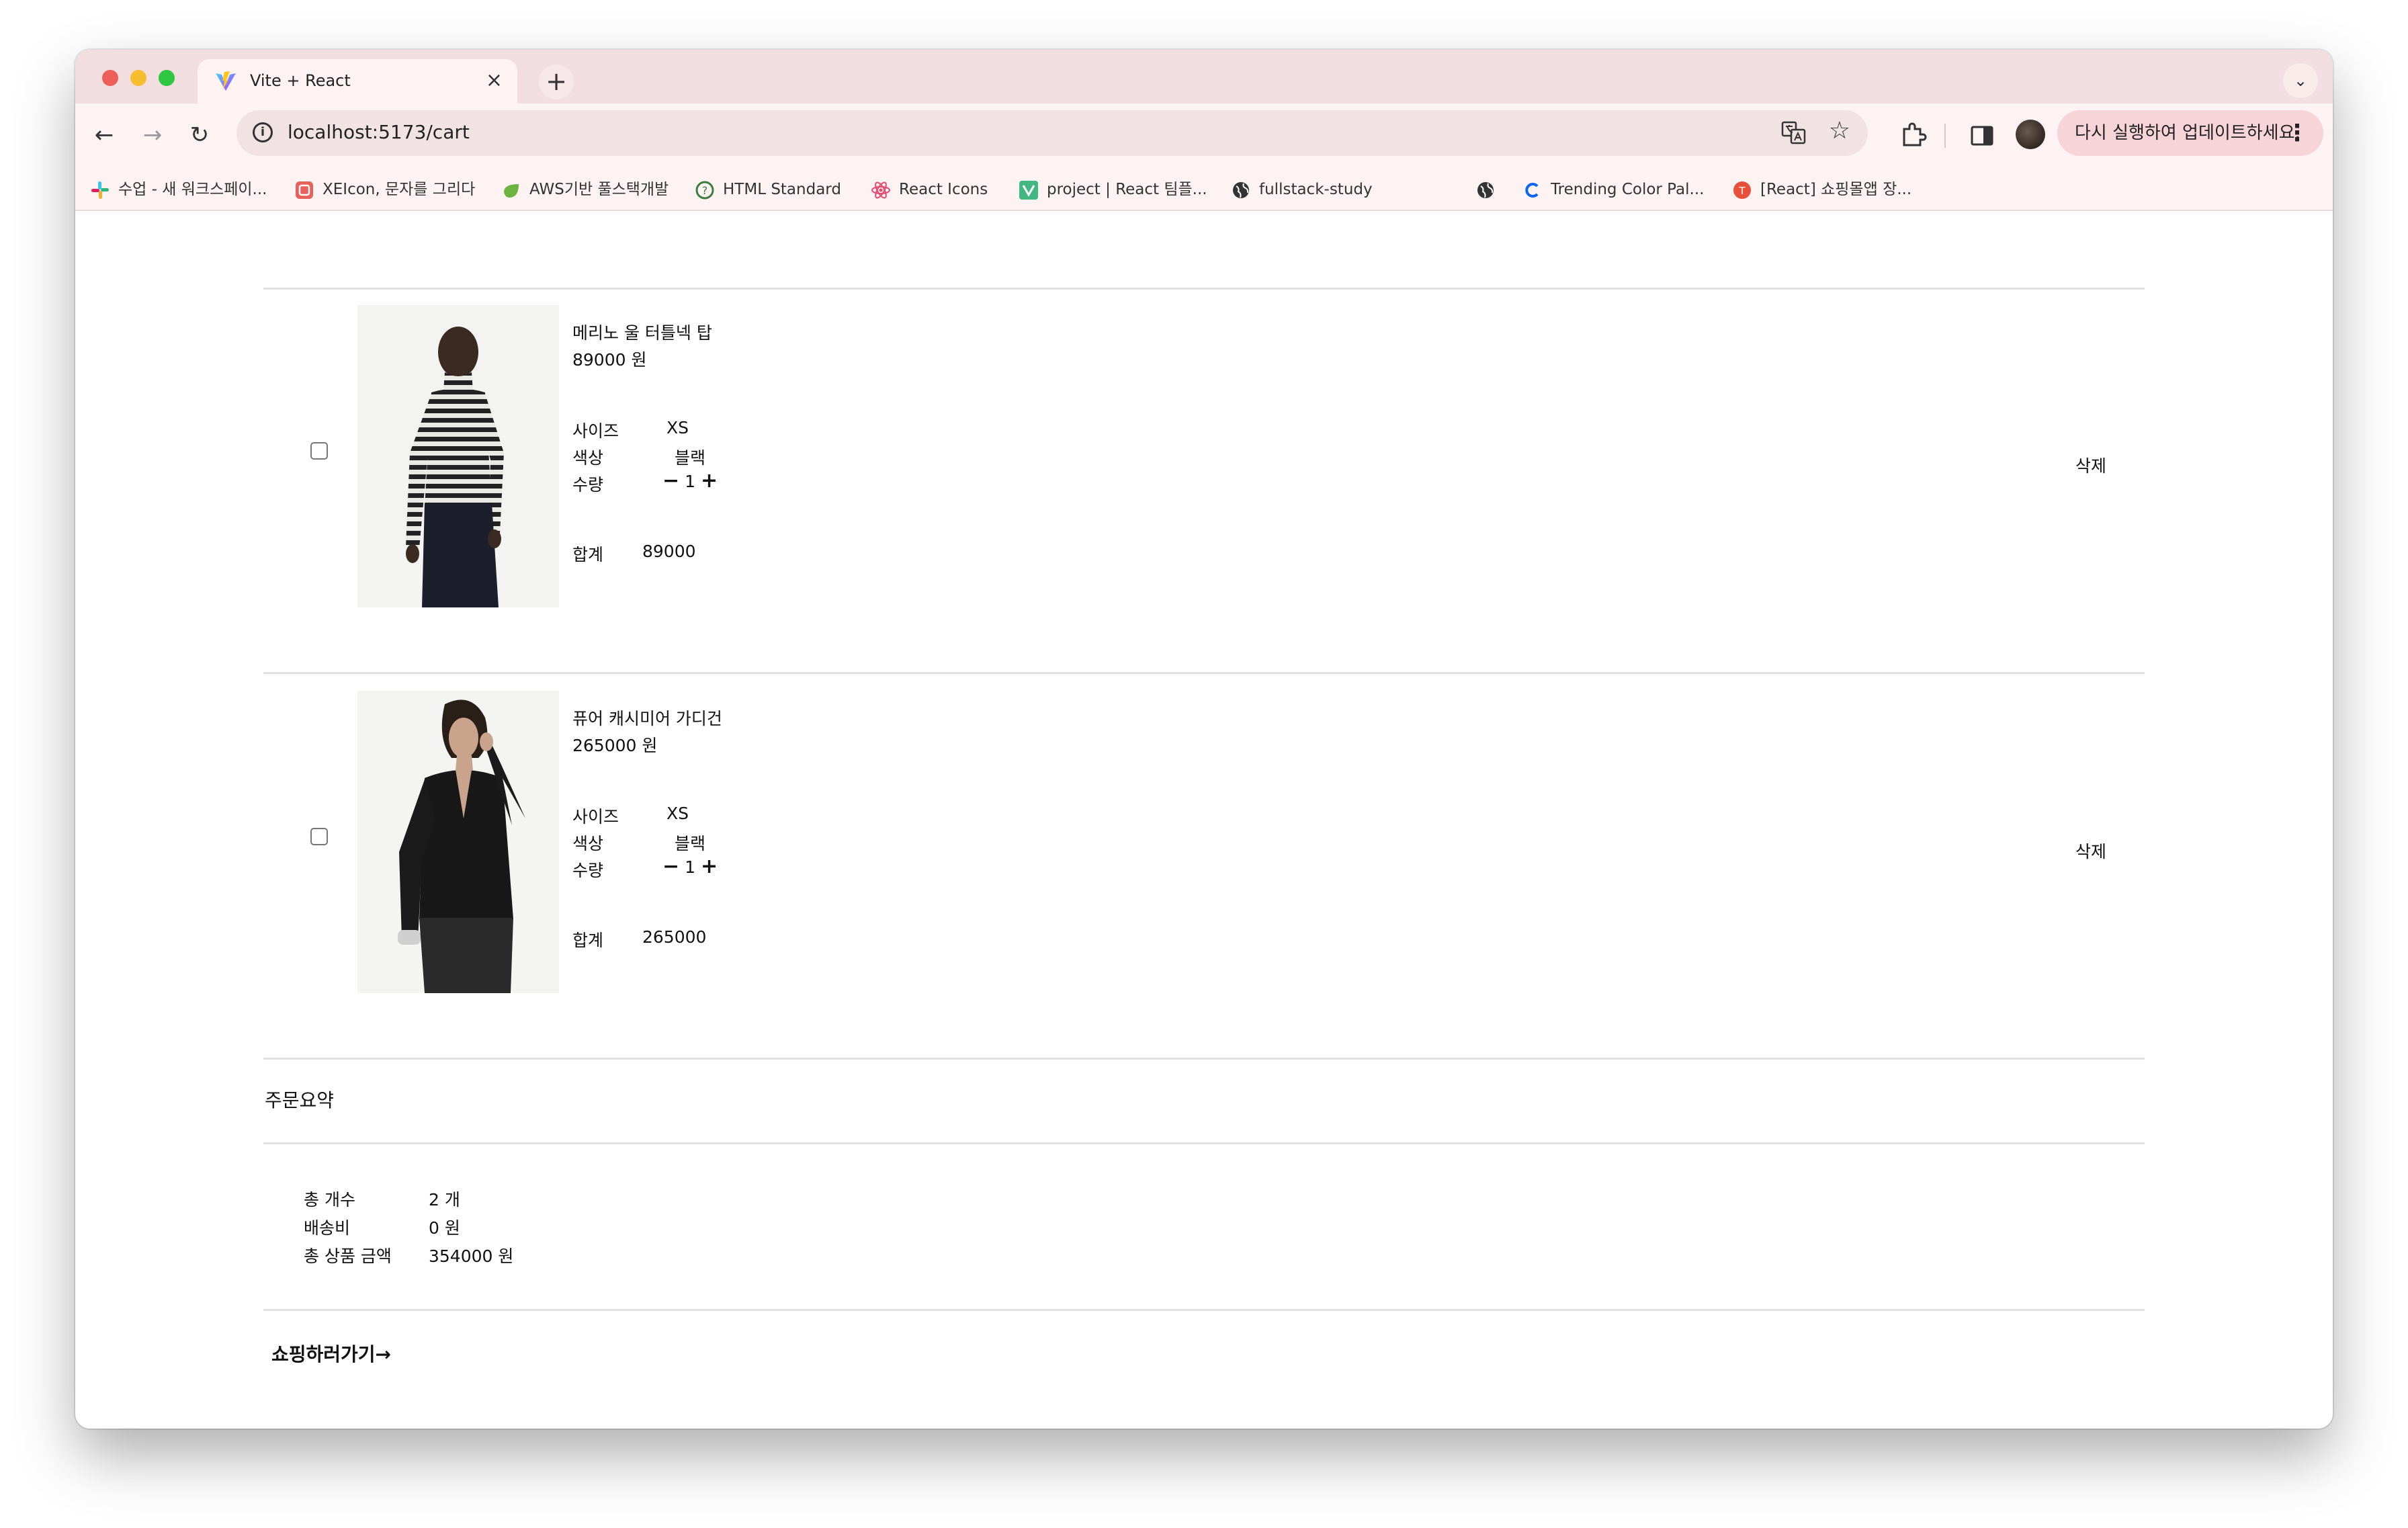 This screenshot has height=1528, width=2408. Describe the element at coordinates (300, 81) in the screenshot. I see `tab-title: Vite + React` at that location.